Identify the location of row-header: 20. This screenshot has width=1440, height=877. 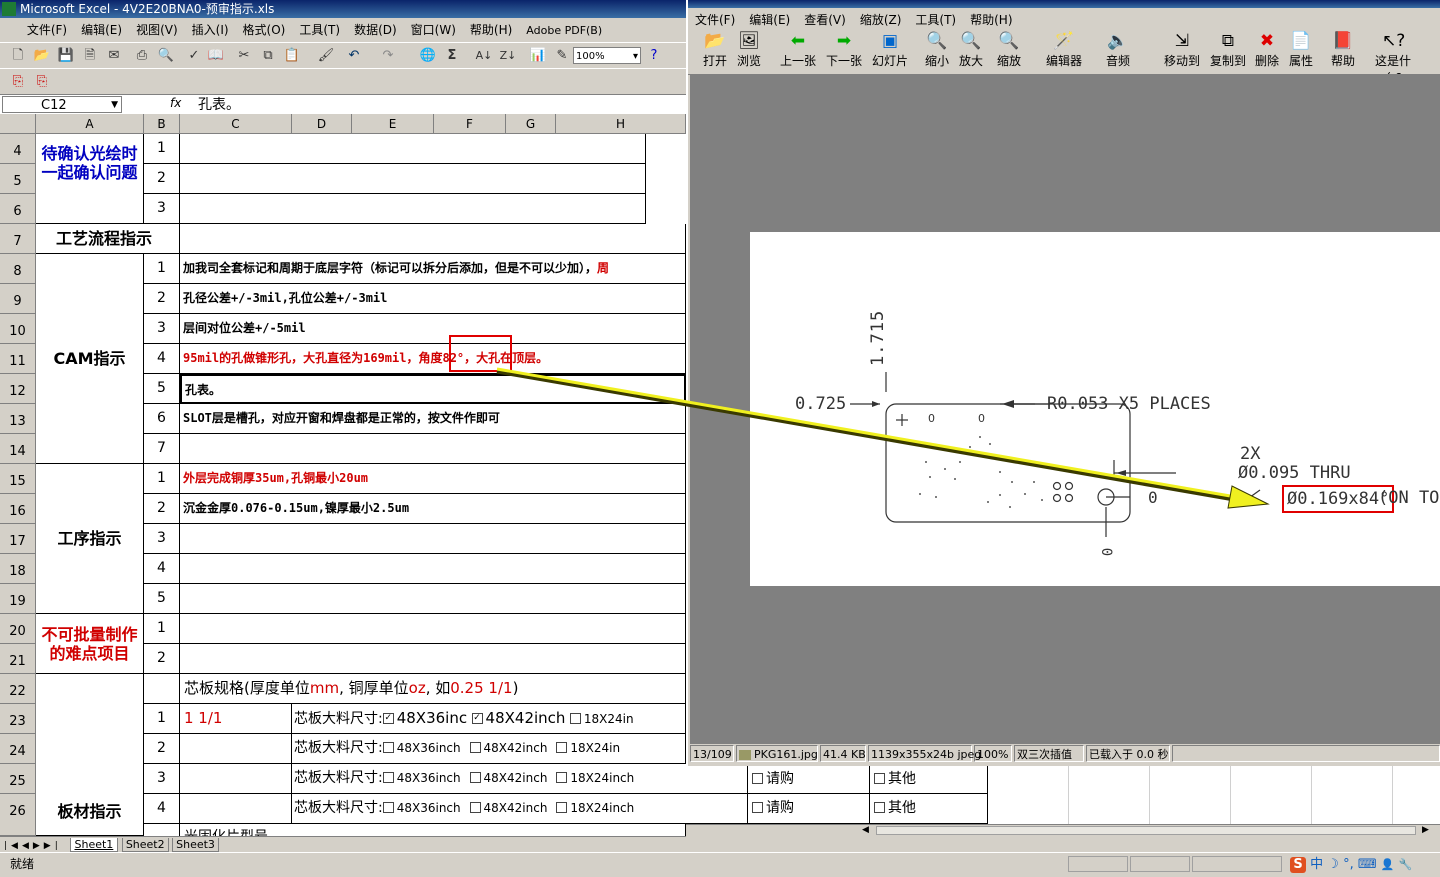
(18, 629).